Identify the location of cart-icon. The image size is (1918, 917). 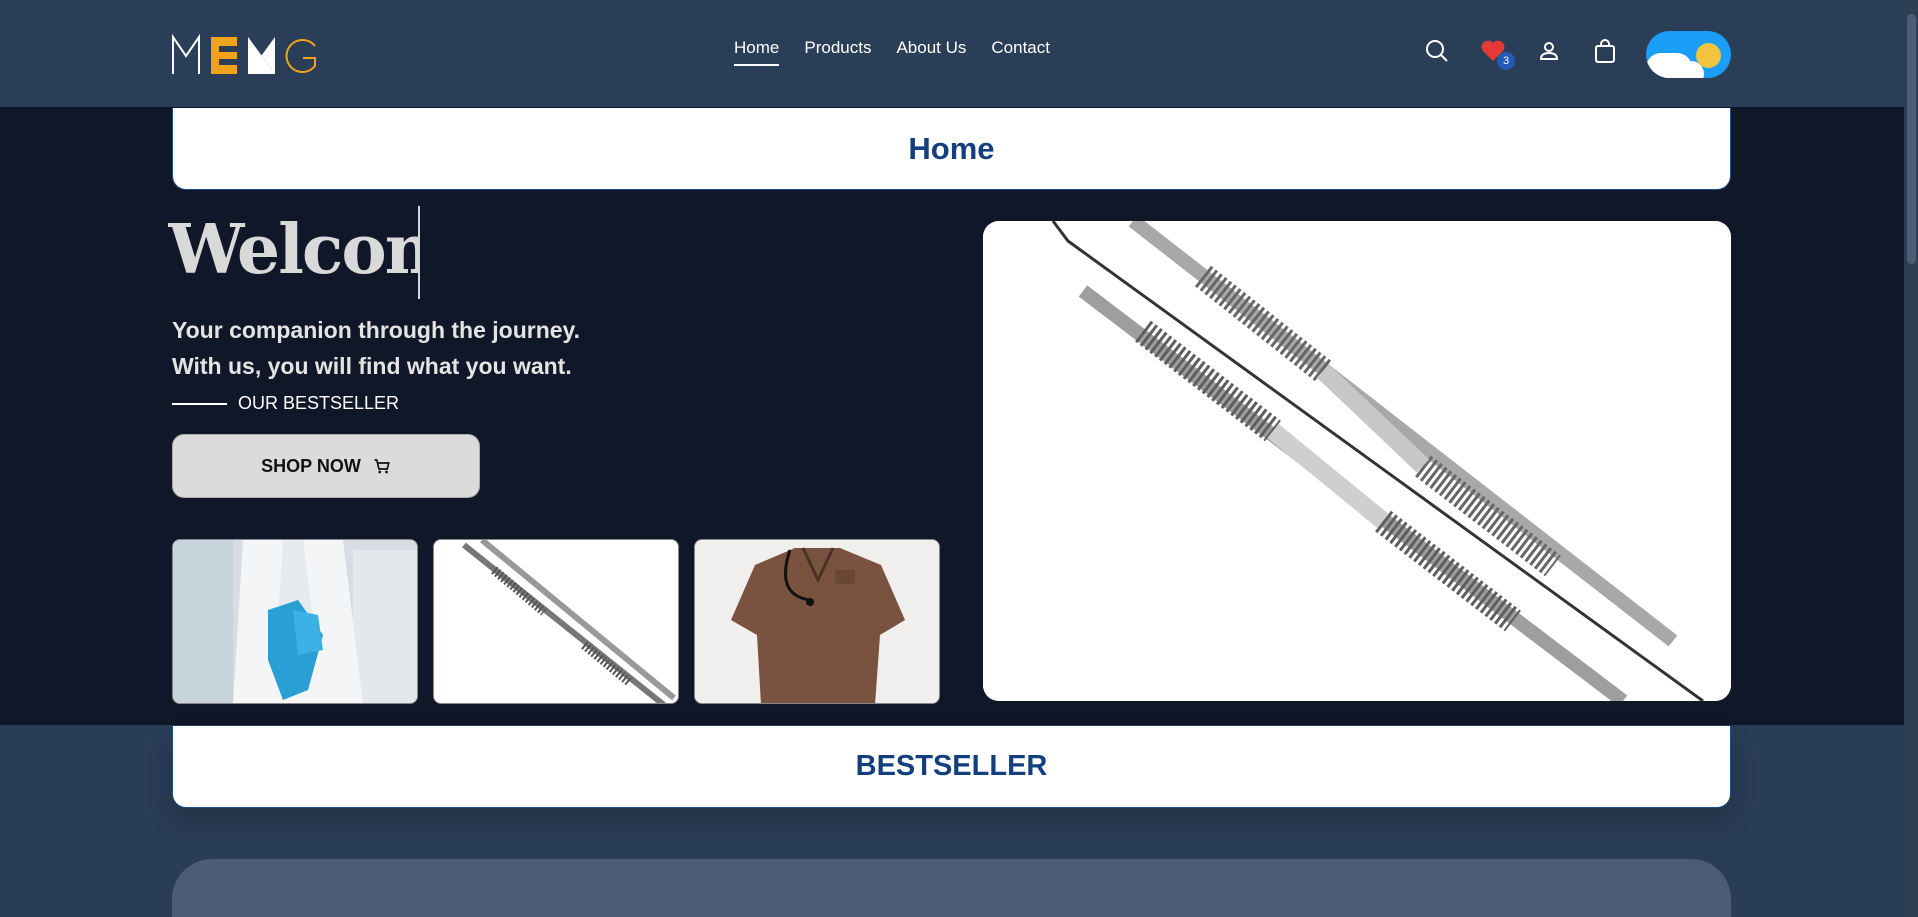
(382, 466).